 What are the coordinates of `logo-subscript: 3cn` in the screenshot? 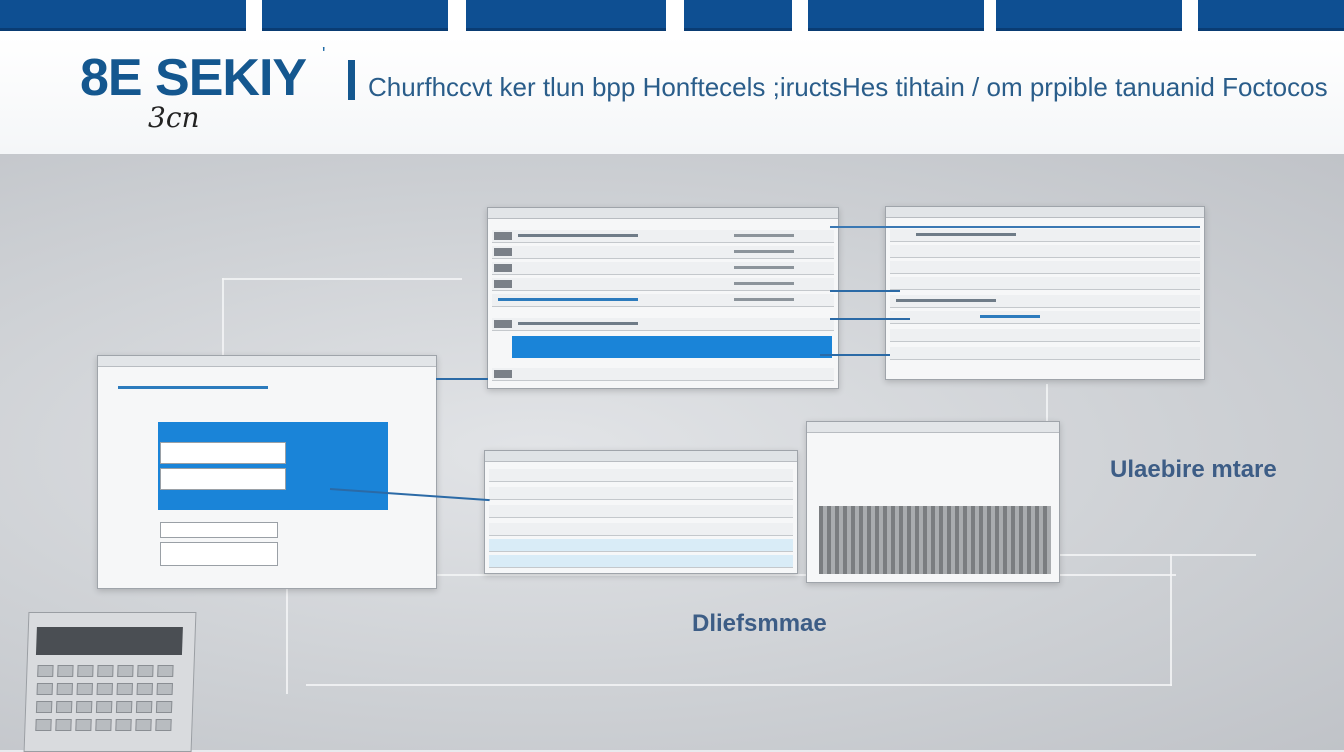 It's located at (174, 117).